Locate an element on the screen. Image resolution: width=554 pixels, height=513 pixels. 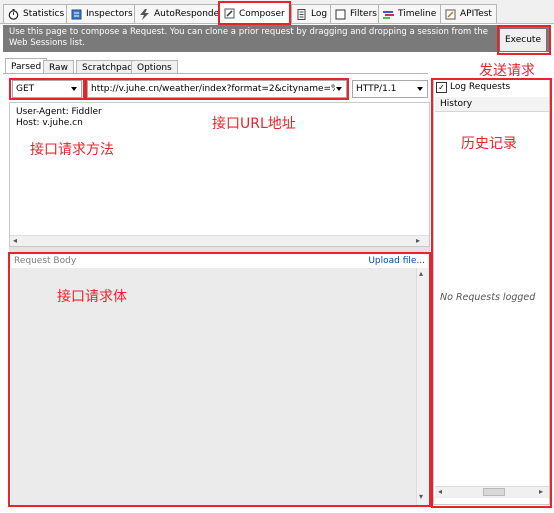
scroll-right-arrow-icon: ▸ is located at coordinates (418, 240).